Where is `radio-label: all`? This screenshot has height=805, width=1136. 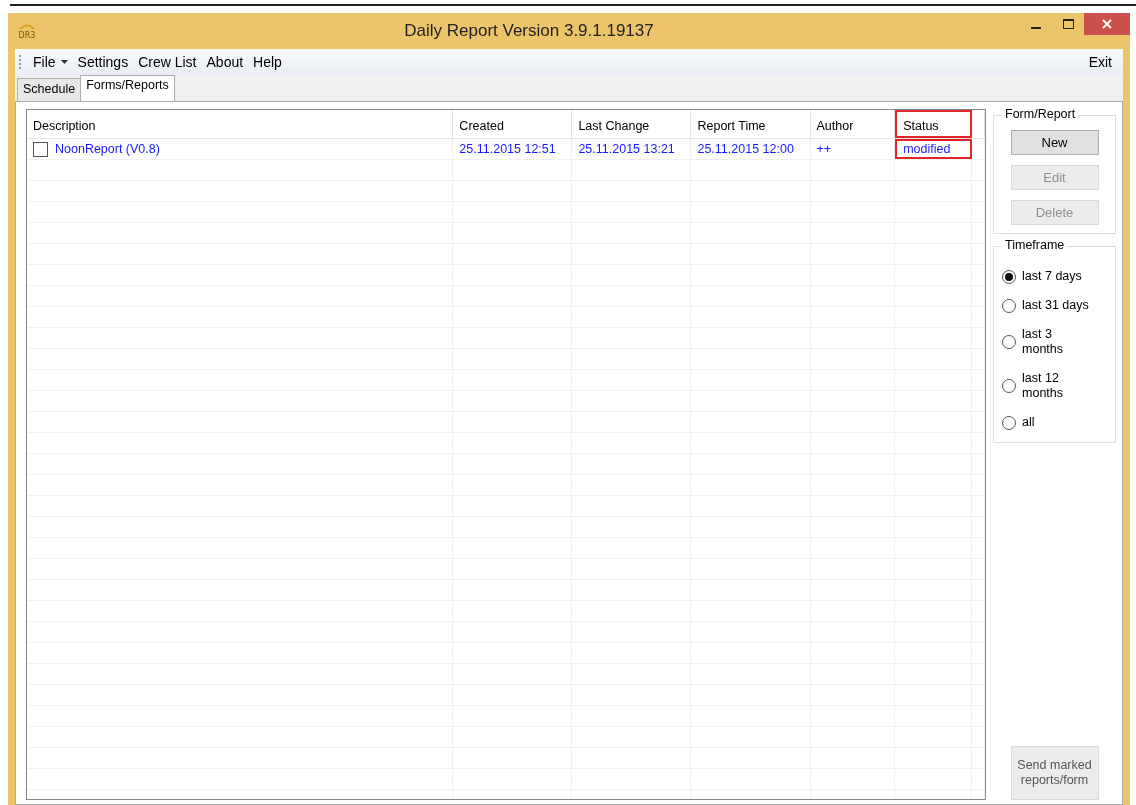
radio-label: all is located at coordinates (1057, 422).